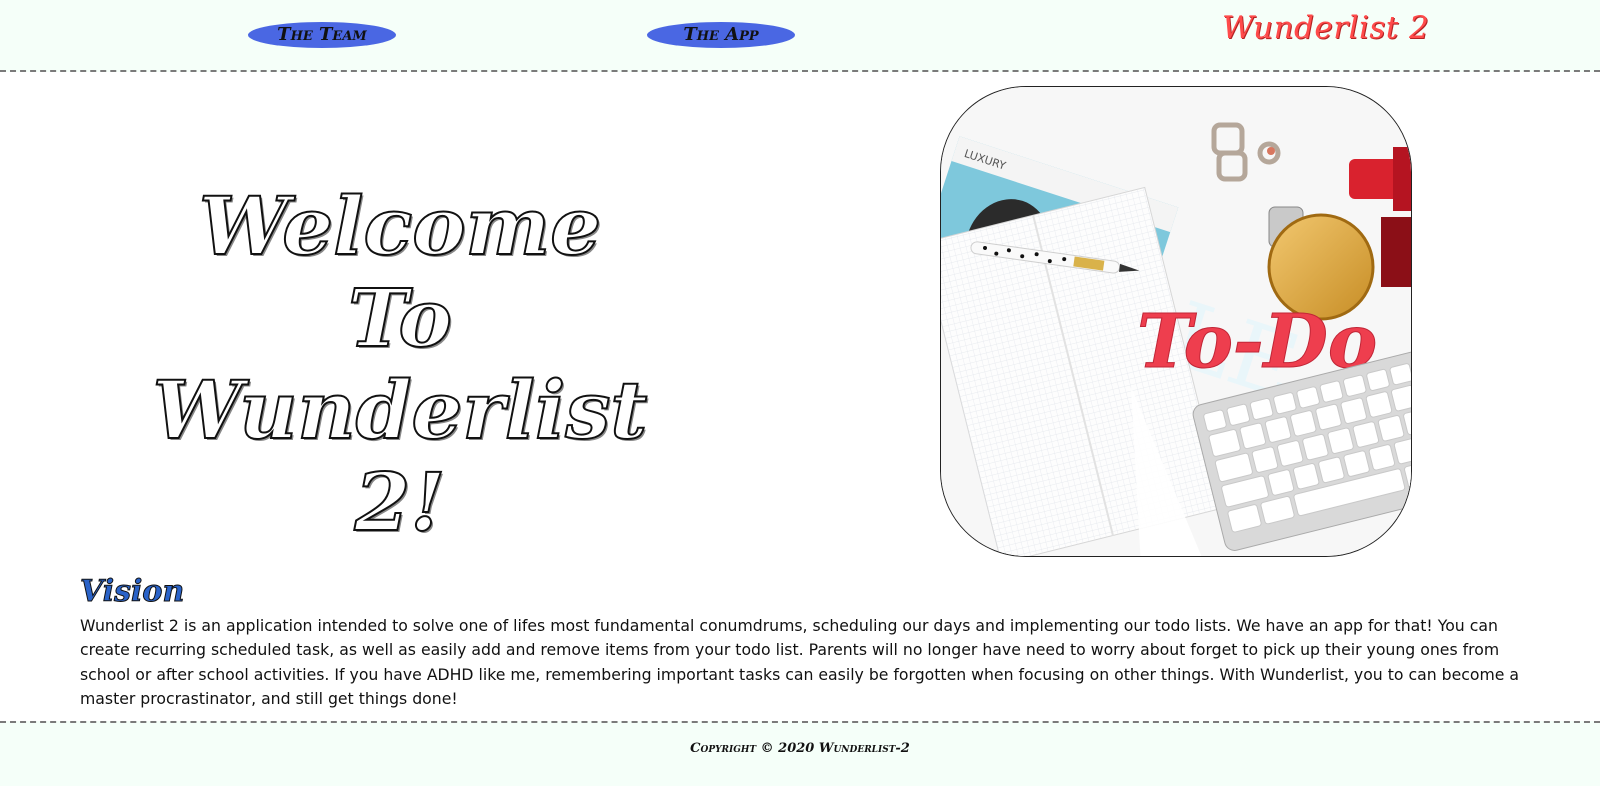 The height and width of the screenshot is (786, 1600). What do you see at coordinates (400, 226) in the screenshot?
I see `welcome-title-line: Welcome` at bounding box center [400, 226].